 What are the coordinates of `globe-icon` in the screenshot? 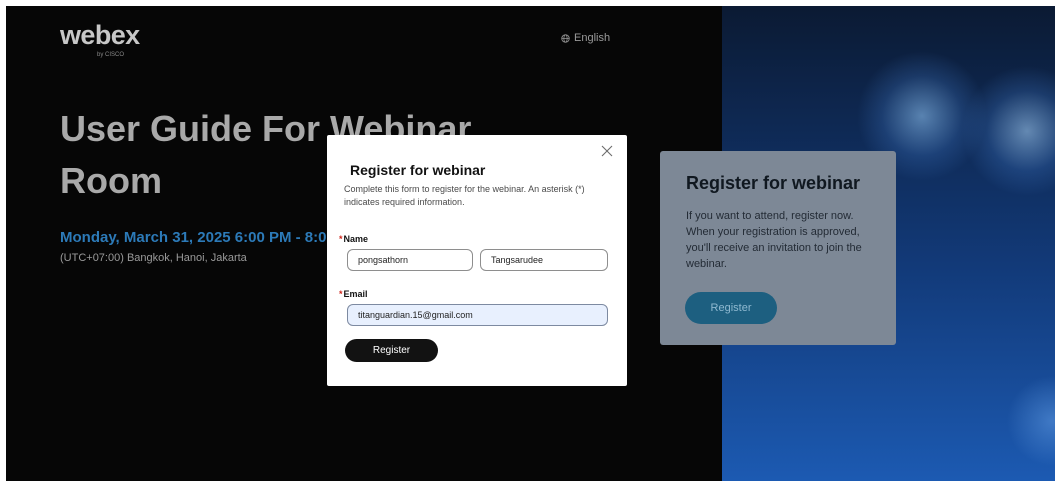 It's located at (565, 38).